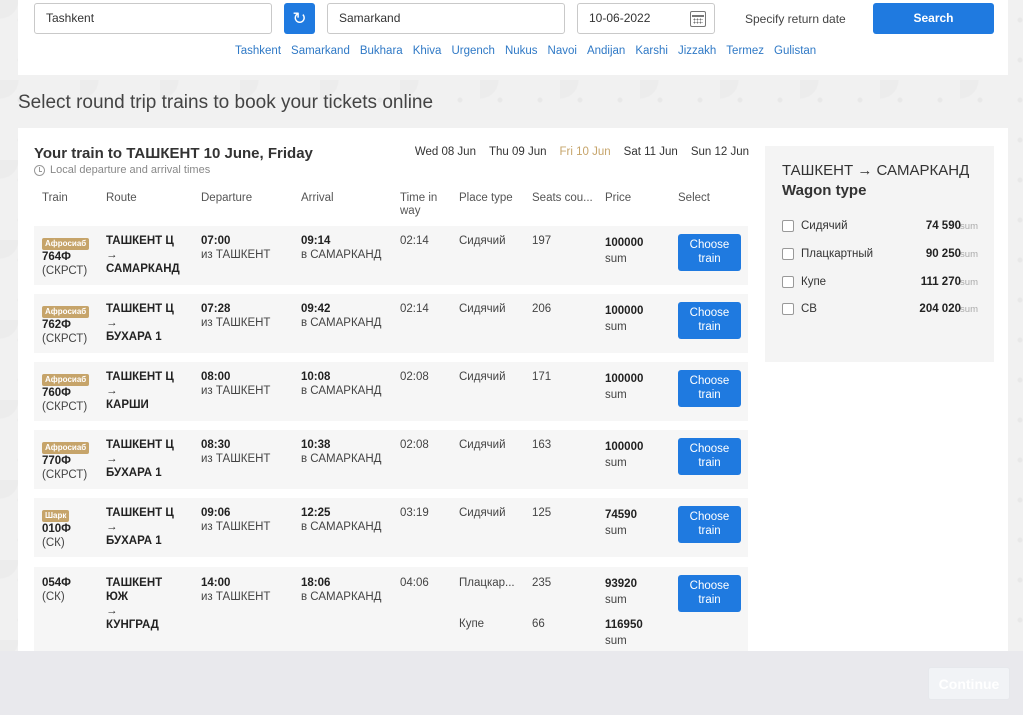 The width and height of the screenshot is (1023, 715). What do you see at coordinates (117, 597) in the screenshot?
I see `route-origin-2: ЮЖ` at bounding box center [117, 597].